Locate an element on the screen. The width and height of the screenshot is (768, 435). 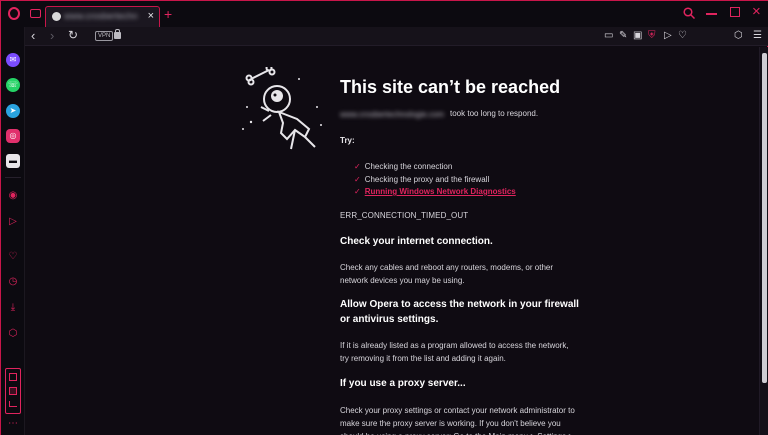
minimize-icon is located at coordinates (711, 14).